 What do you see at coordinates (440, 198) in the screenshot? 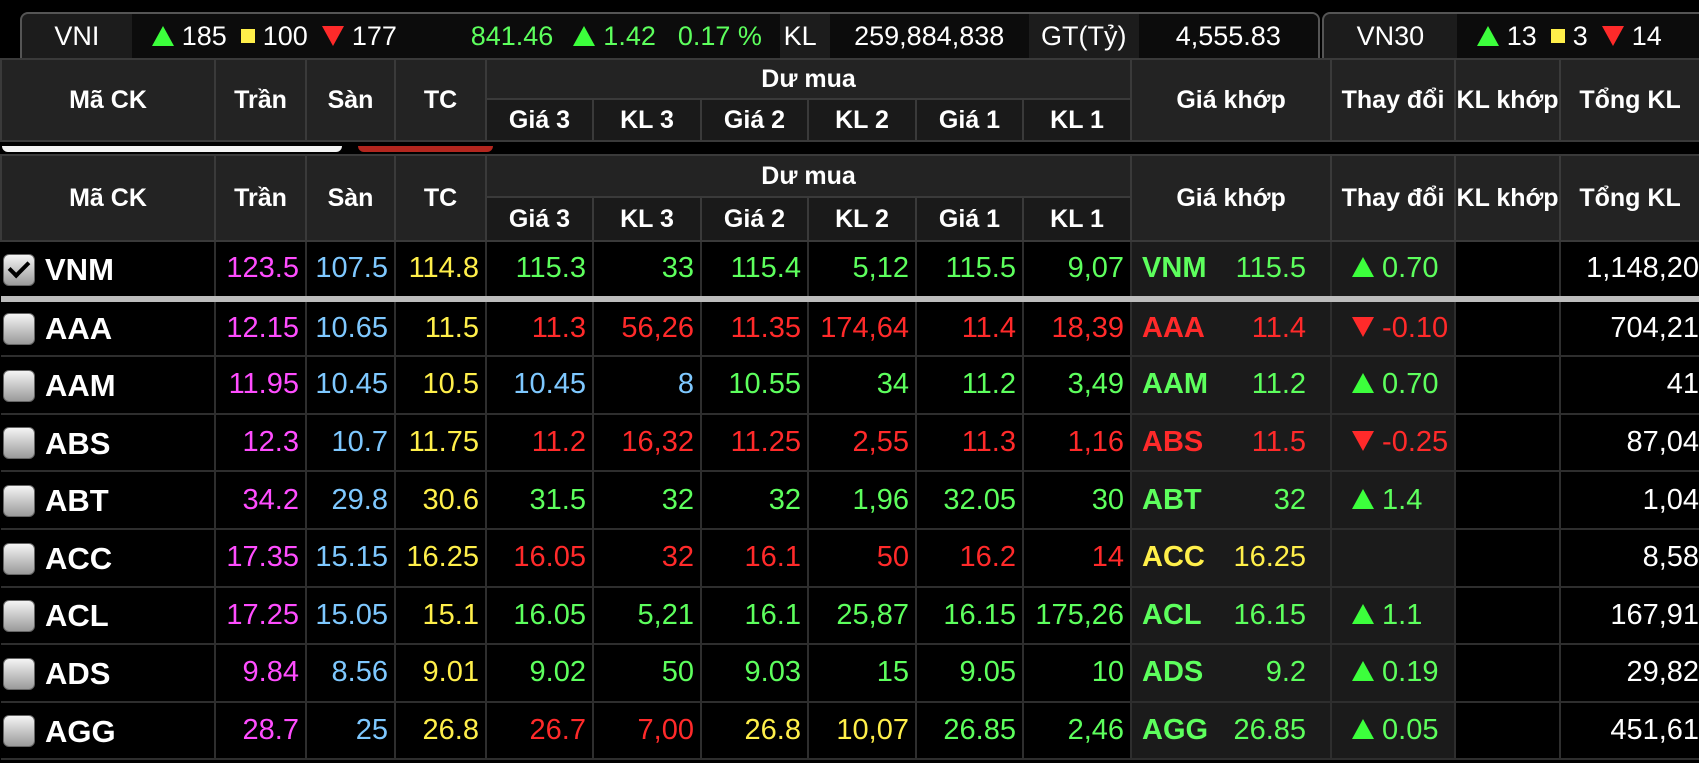
I see `col-tc: TC` at bounding box center [440, 198].